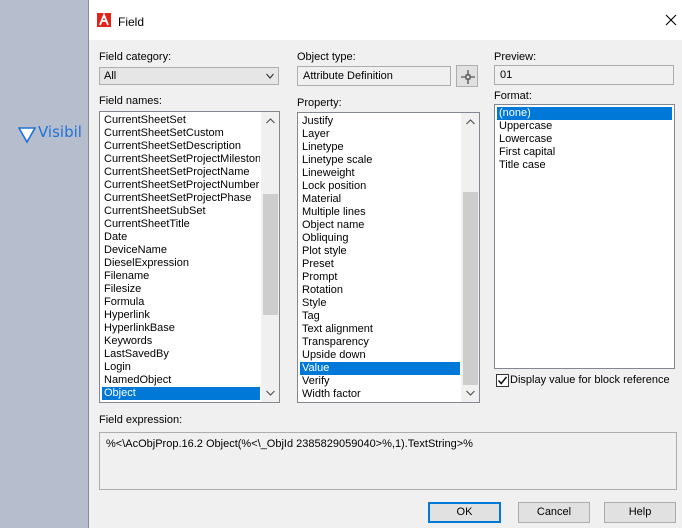 This screenshot has width=682, height=528. Describe the element at coordinates (380, 173) in the screenshot. I see `list-item: Lineweight` at that location.